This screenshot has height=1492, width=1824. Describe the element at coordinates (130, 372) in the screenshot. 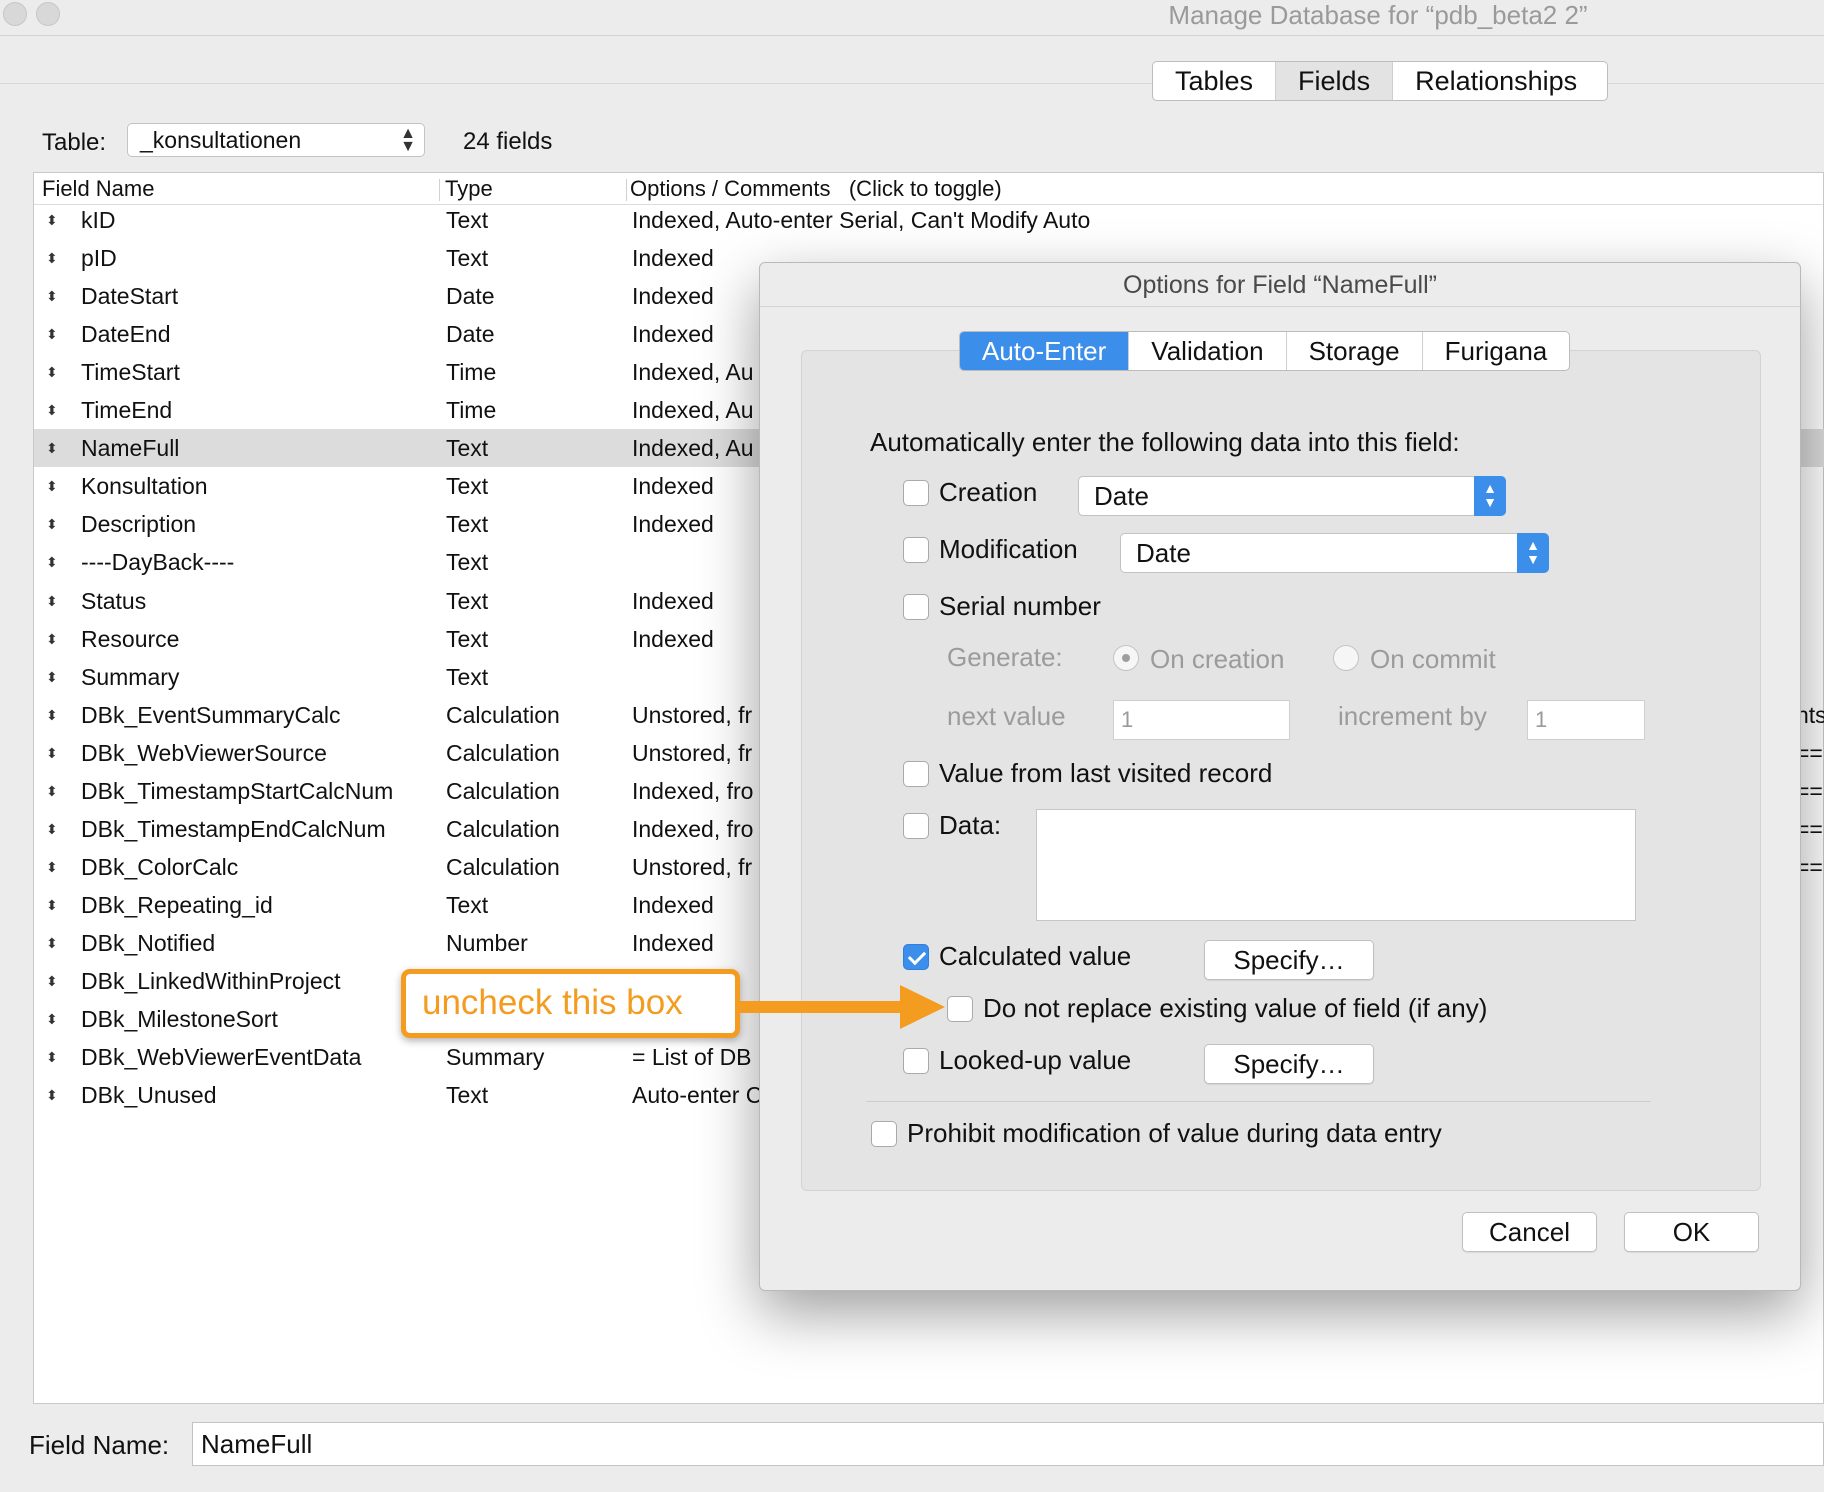

I see `field-name-cell: TimeStart` at that location.